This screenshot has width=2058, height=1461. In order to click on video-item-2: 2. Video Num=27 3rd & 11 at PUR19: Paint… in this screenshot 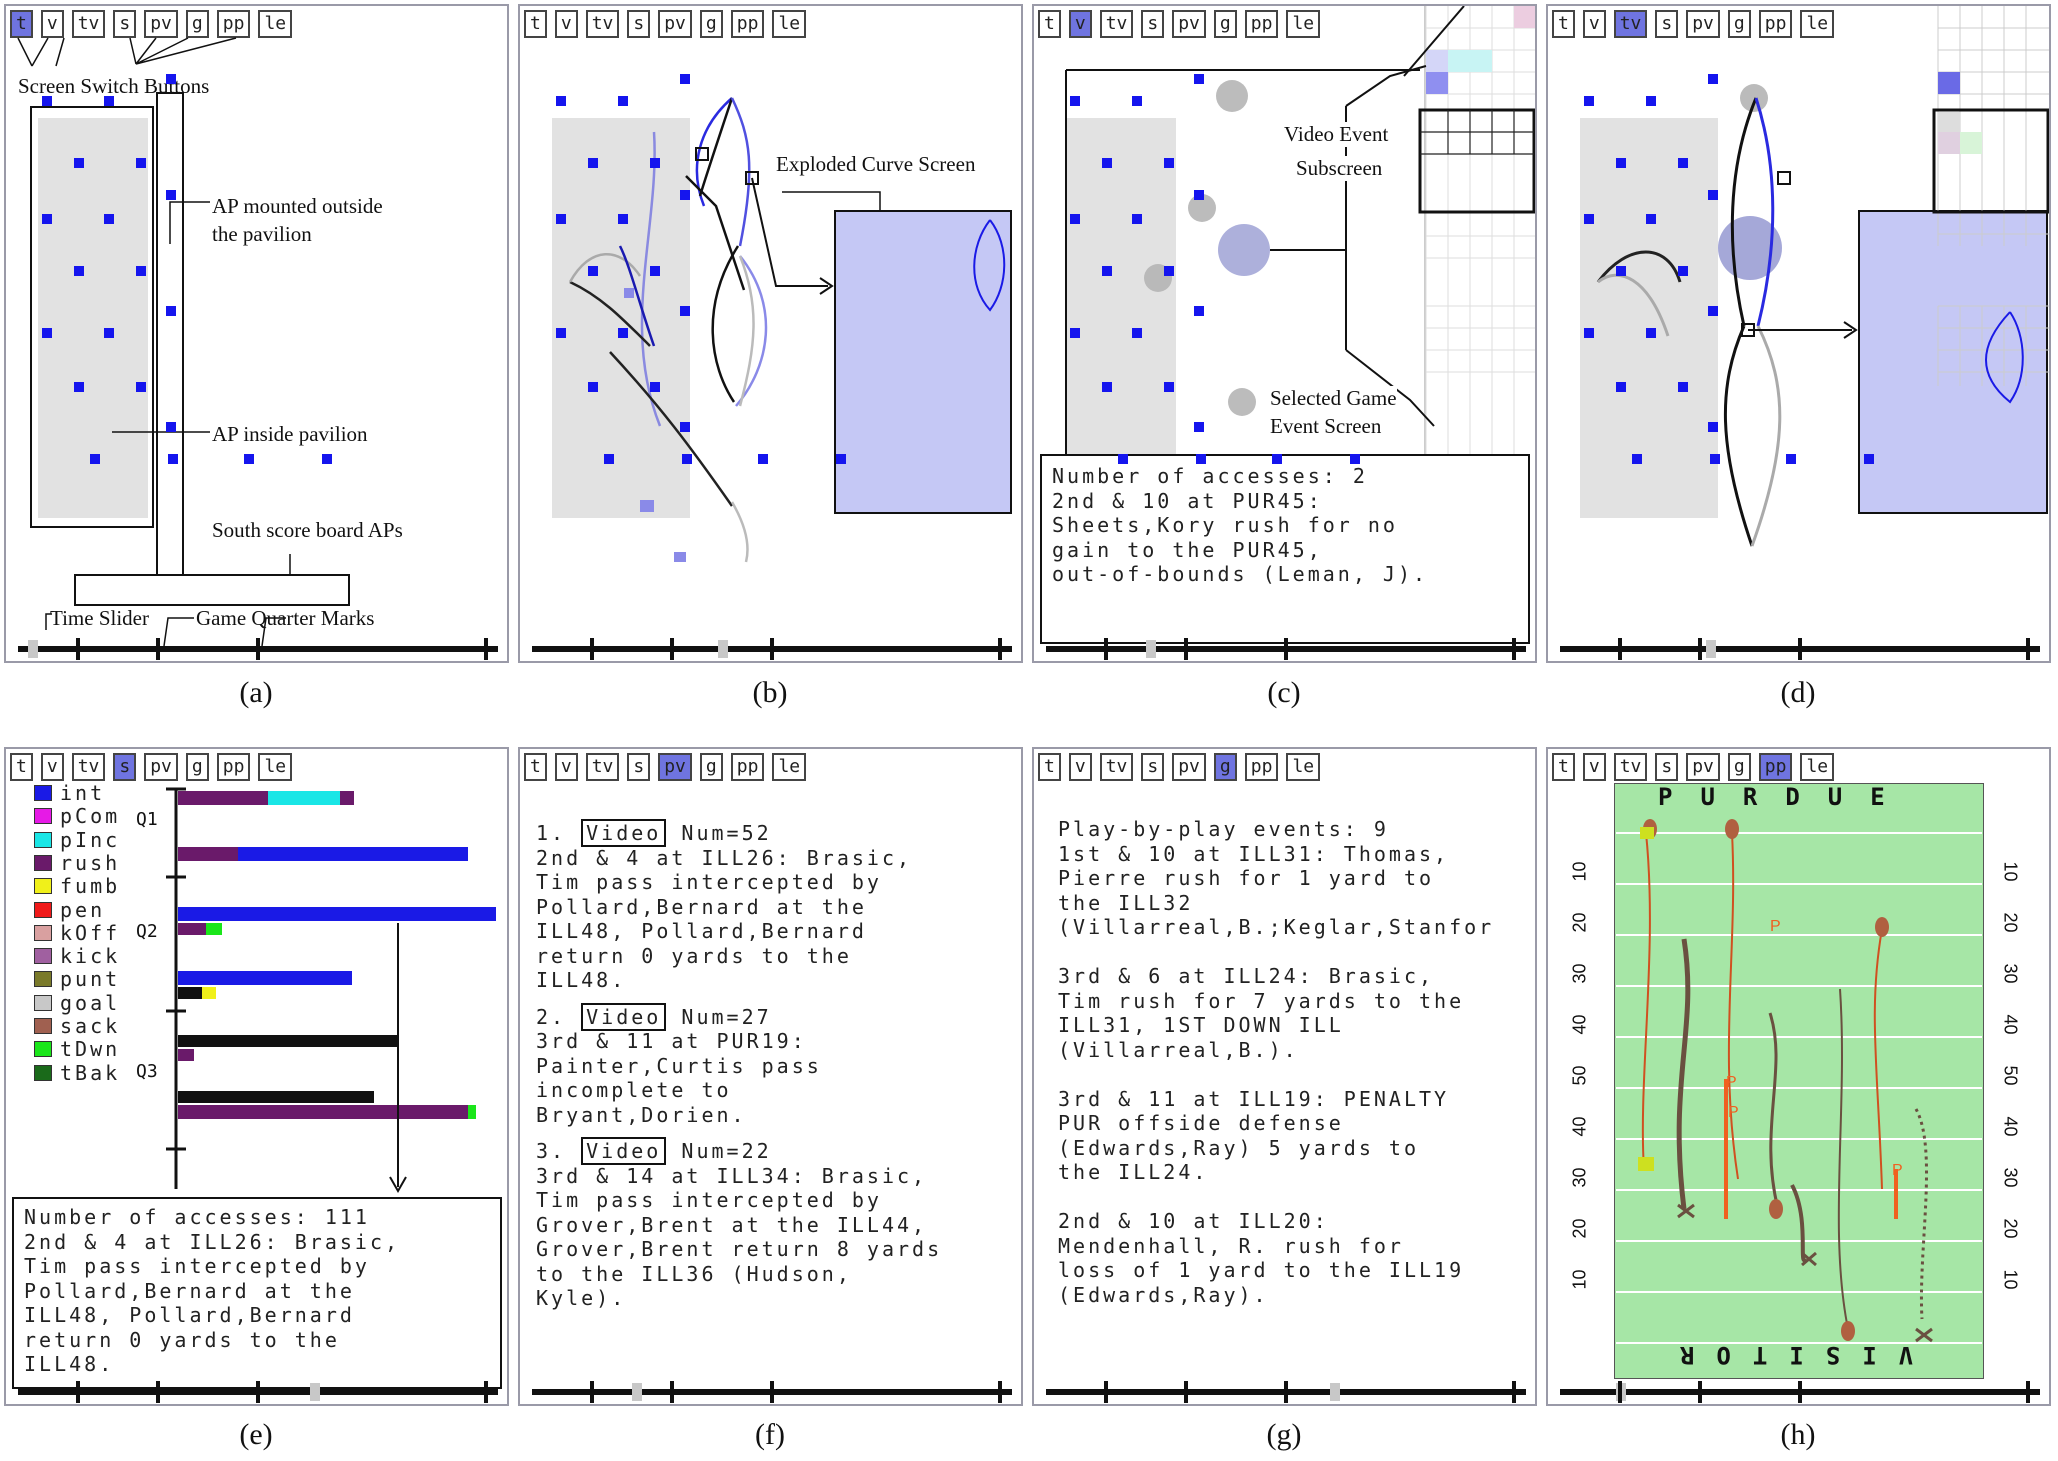, I will do `click(776, 1065)`.